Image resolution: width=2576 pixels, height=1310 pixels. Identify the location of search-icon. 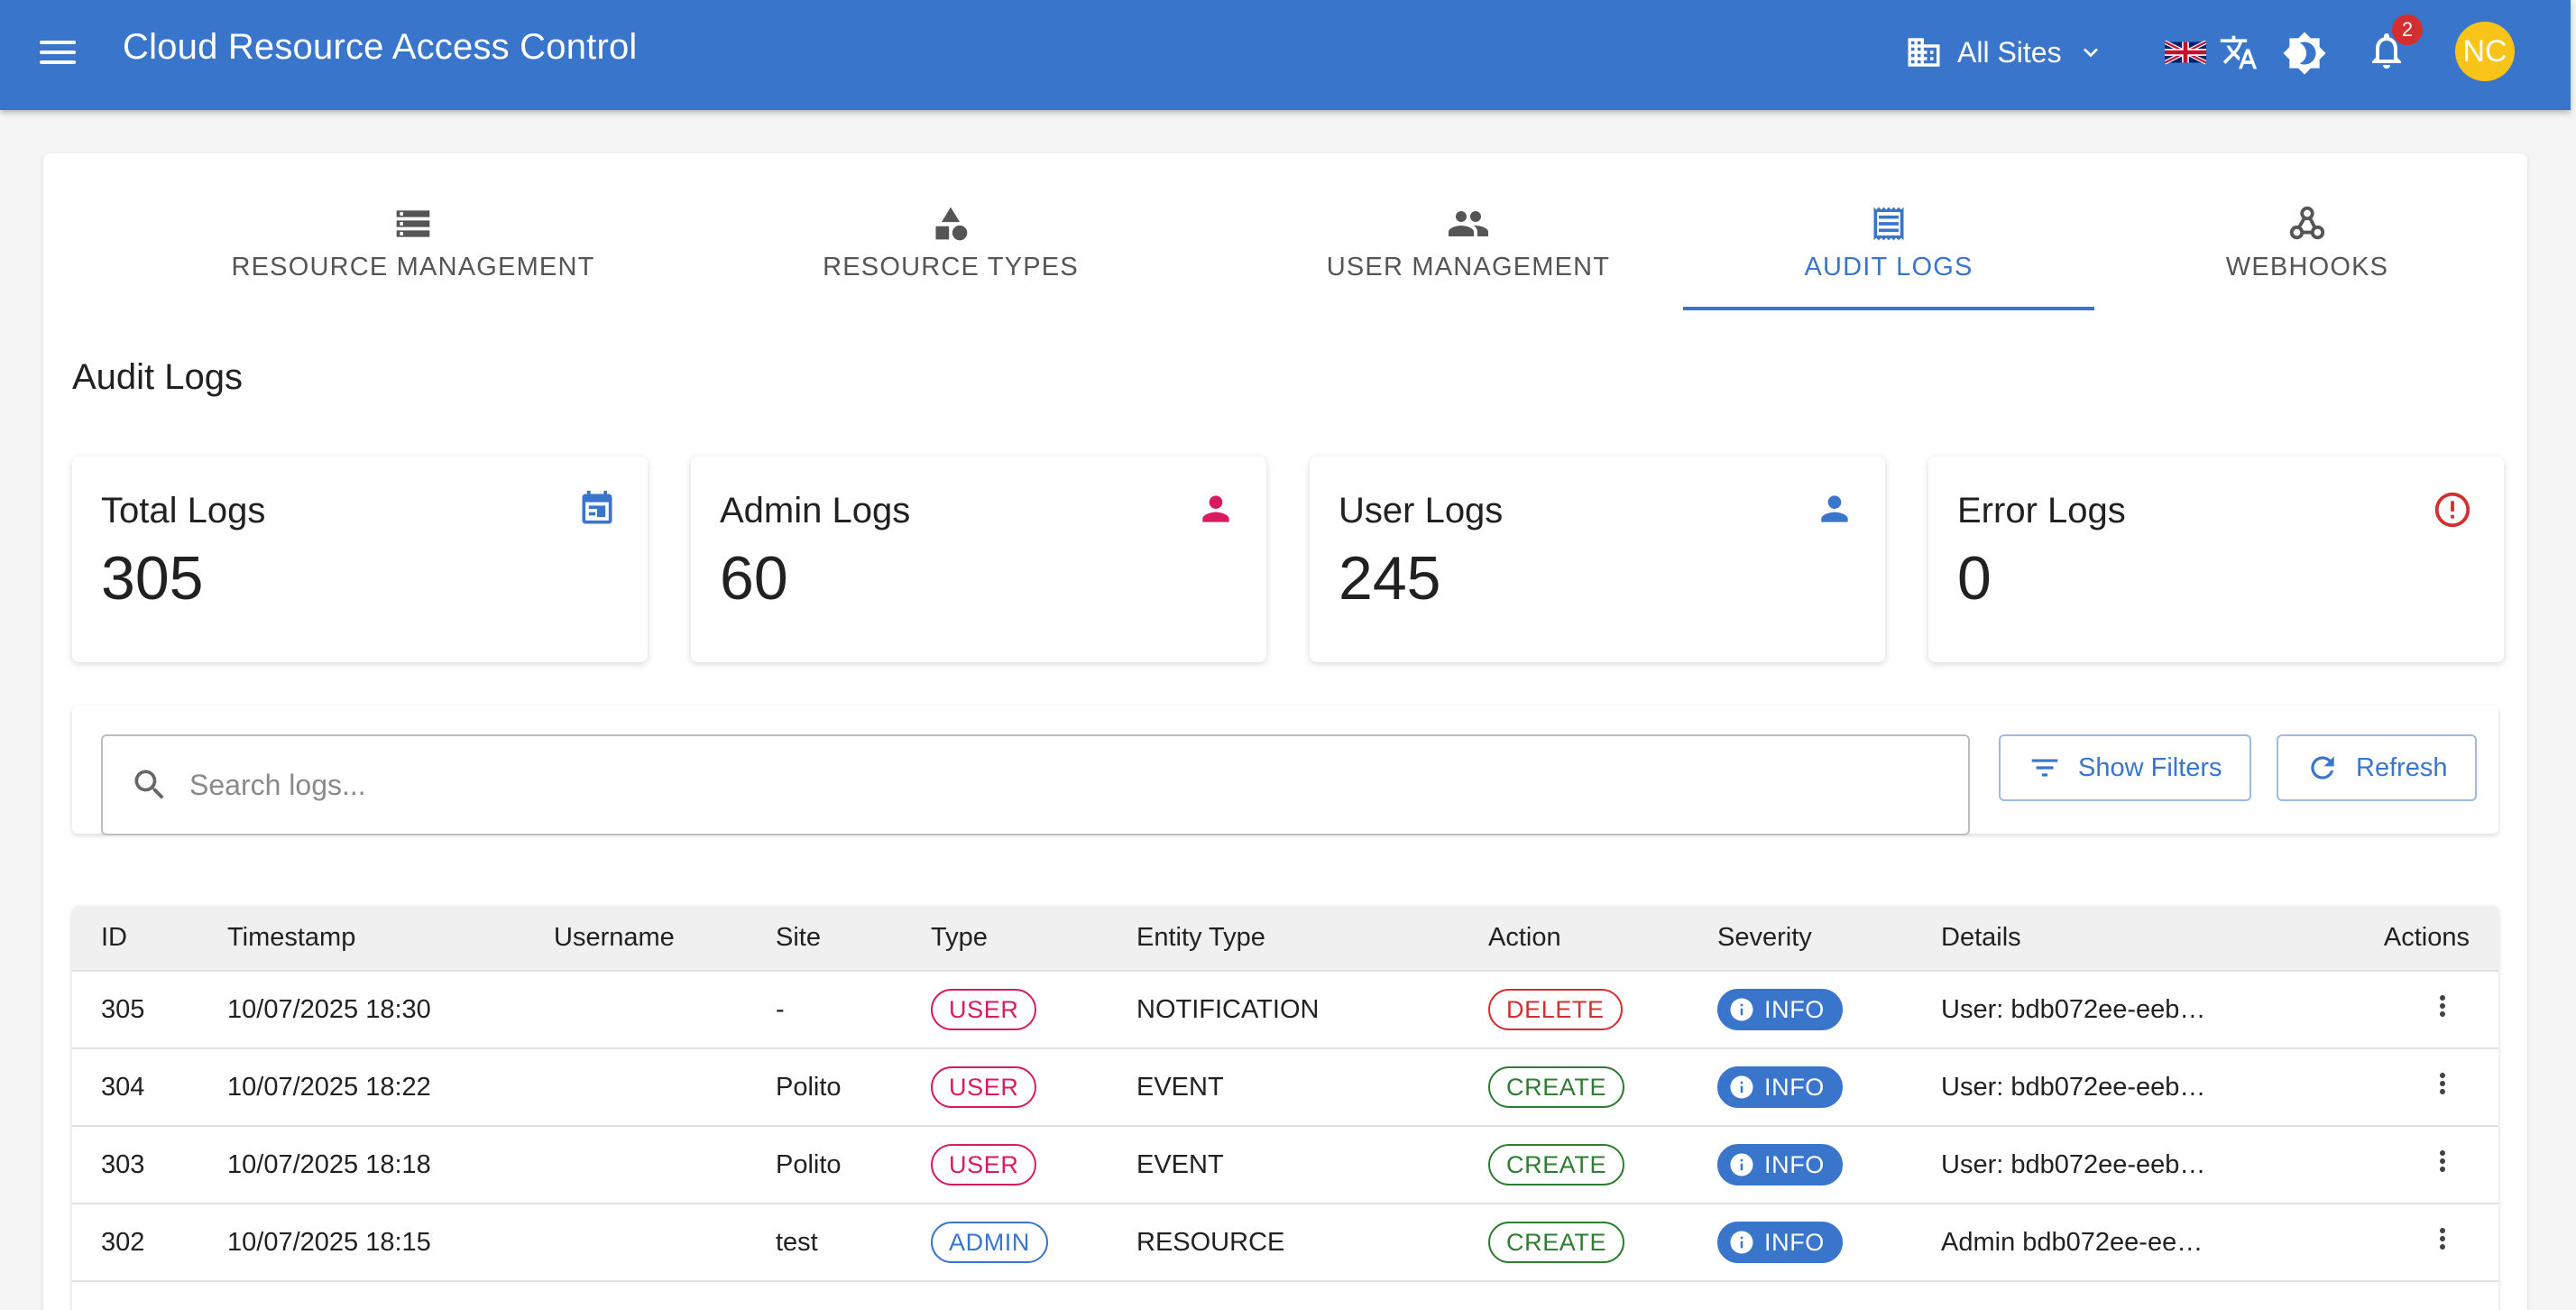
(149, 784).